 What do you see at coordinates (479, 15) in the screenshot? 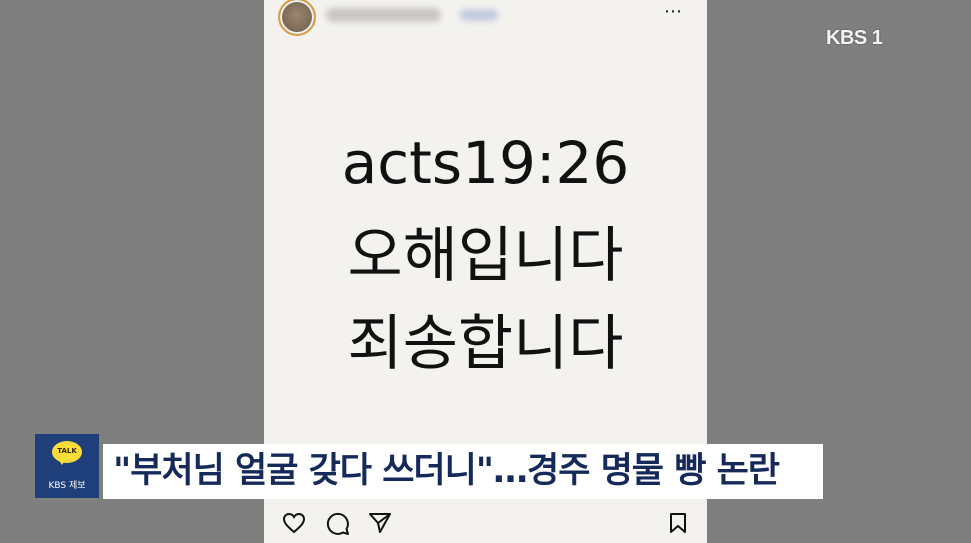
I see `blurred-follow-label` at bounding box center [479, 15].